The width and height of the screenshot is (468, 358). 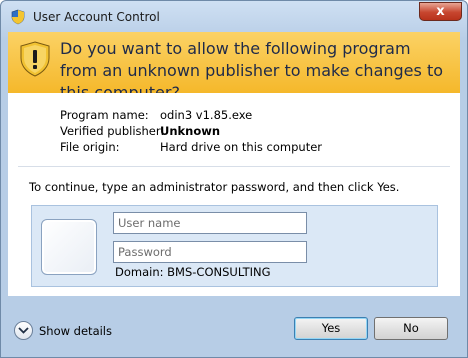 I want to click on file-origin-value: Hard drive on this computer, so click(x=241, y=147).